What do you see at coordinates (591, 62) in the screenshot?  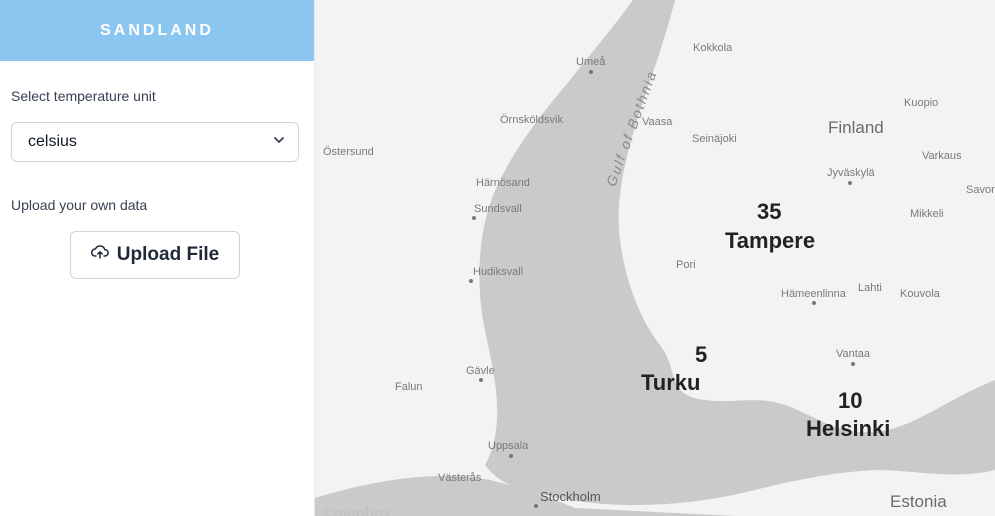 I see `place-umea: Umeå` at bounding box center [591, 62].